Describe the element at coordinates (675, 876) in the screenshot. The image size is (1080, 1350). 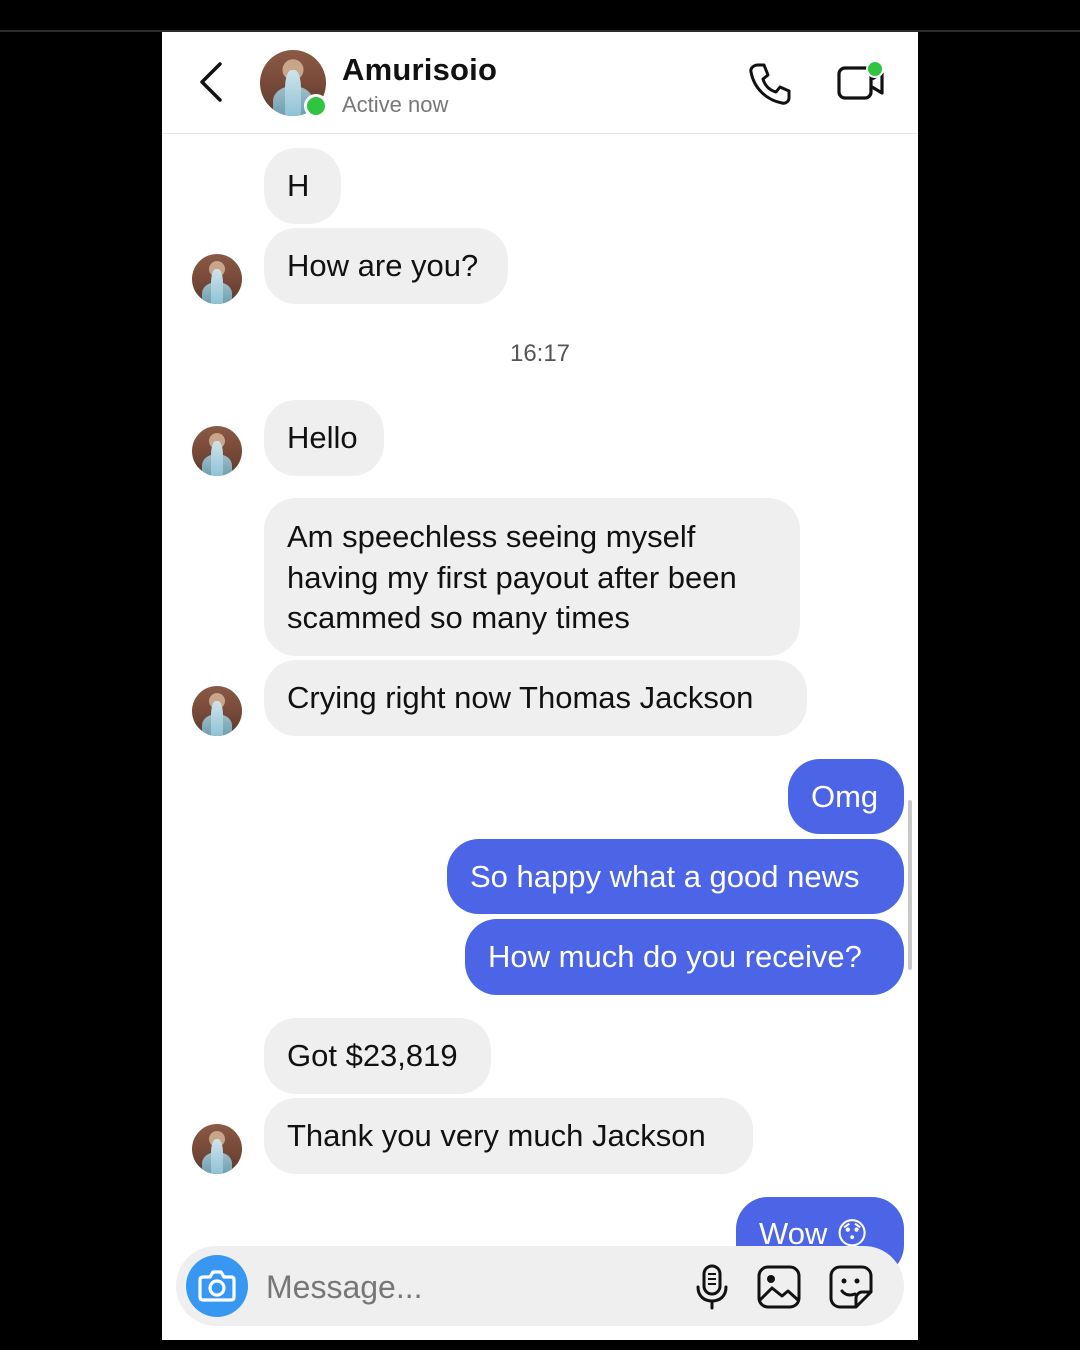
I see `message-bubble-outgoing: So happy what a good news` at that location.